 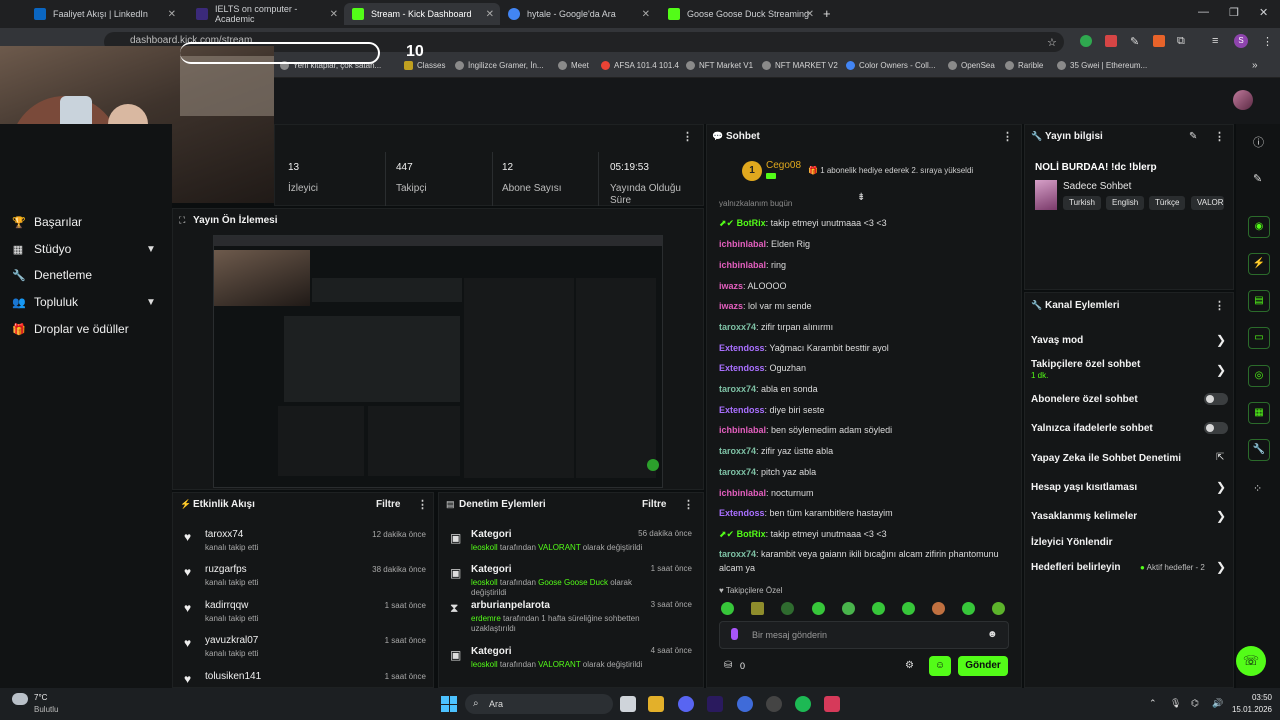 What do you see at coordinates (1084, 516) in the screenshot?
I see `banned-words-row: Yasaklanmış kelimeler` at bounding box center [1084, 516].